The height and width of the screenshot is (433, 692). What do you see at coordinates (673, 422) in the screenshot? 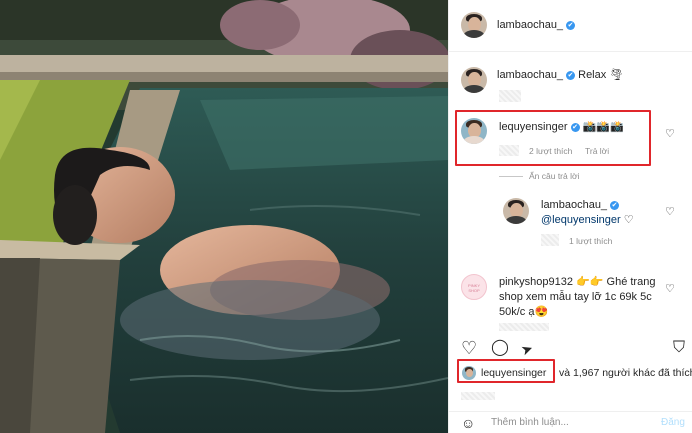
I see `post-comment-button: Đăng` at bounding box center [673, 422].